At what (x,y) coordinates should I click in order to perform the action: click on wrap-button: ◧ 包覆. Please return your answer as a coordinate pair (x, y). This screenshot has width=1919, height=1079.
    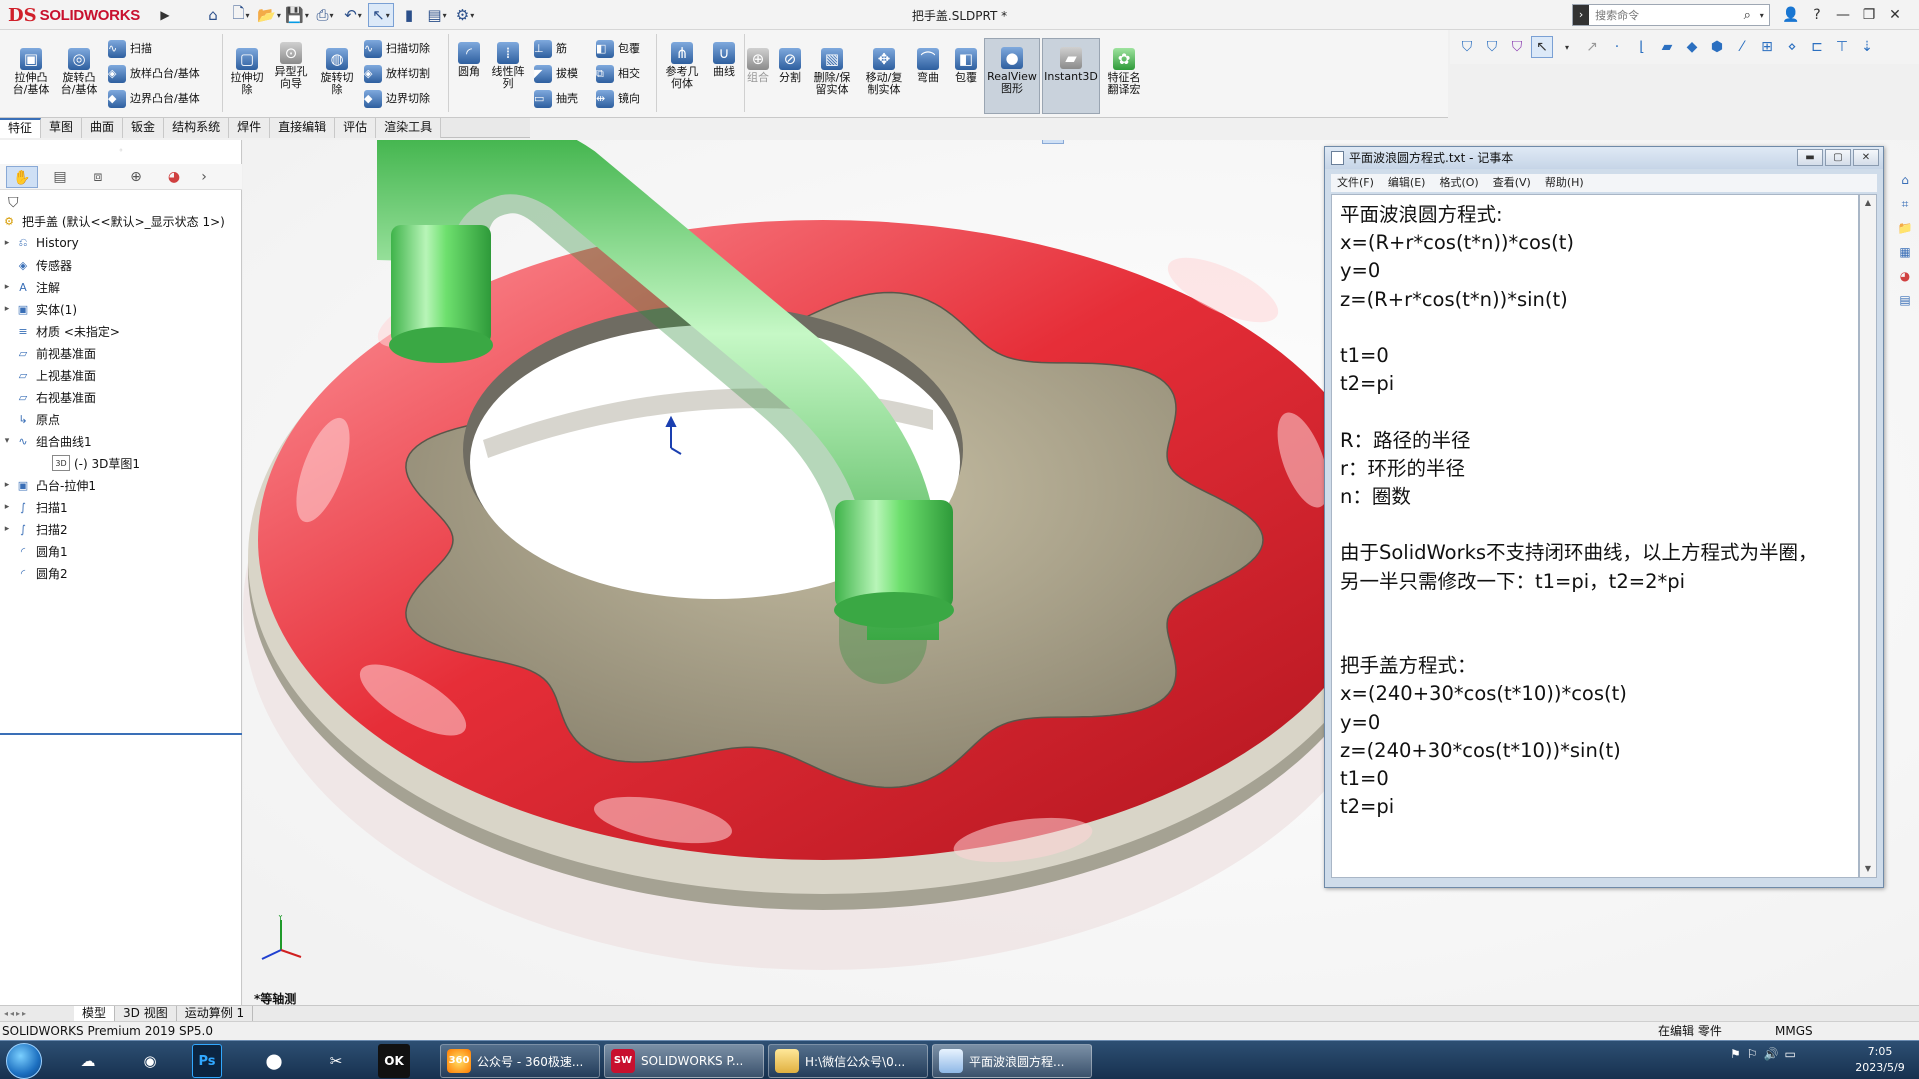
    Looking at the image, I should click on (618, 49).